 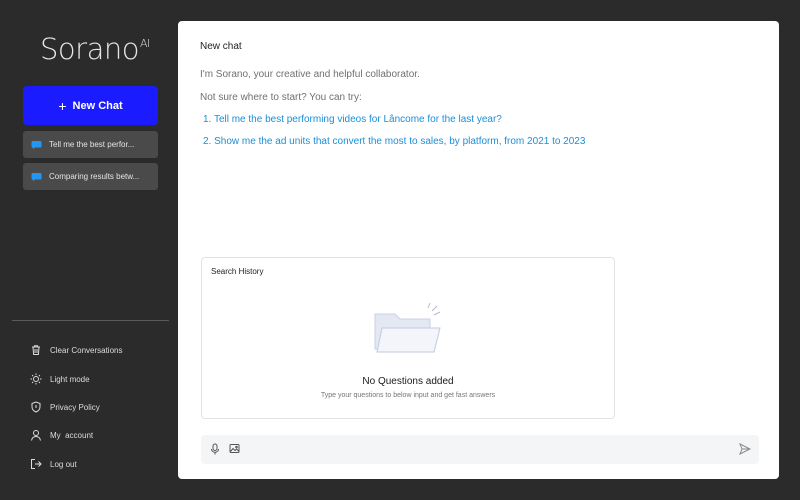 I want to click on logout-icon, so click(x=36, y=464).